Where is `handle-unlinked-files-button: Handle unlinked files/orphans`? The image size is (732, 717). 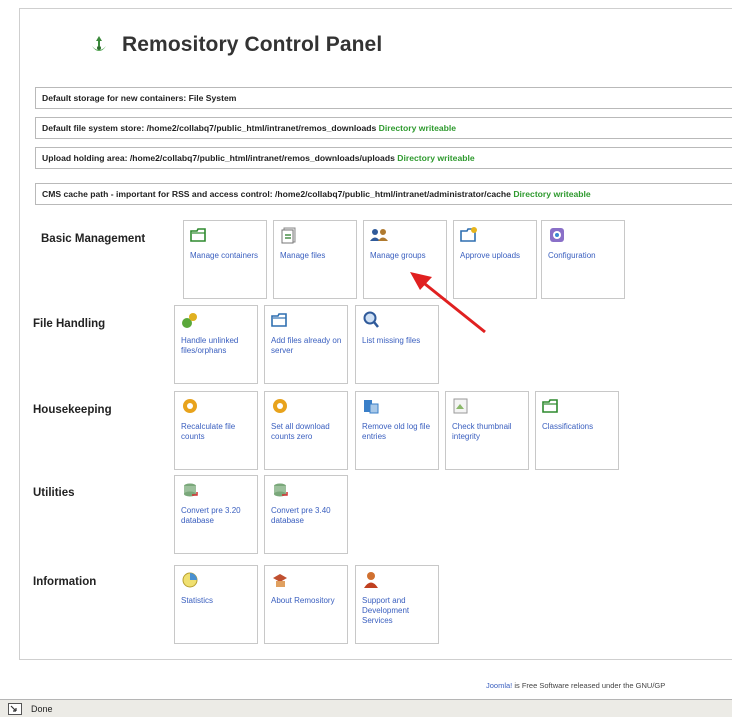
handle-unlinked-files-button: Handle unlinked files/orphans is located at coordinates (216, 344).